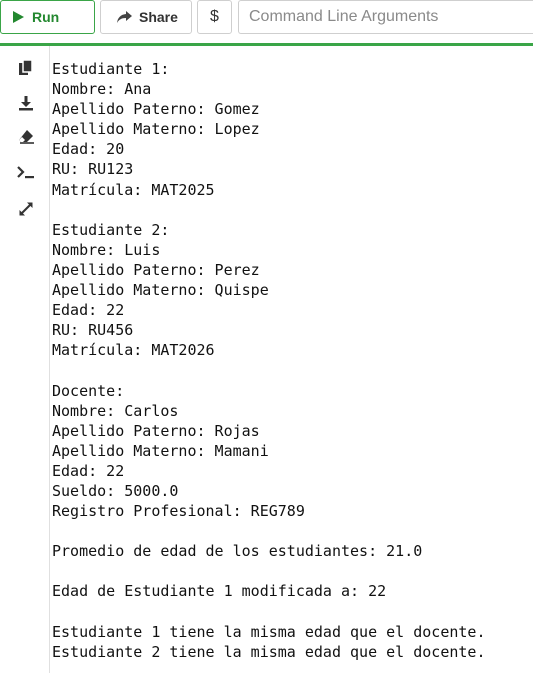  Describe the element at coordinates (160, 290) in the screenshot. I see `output-line: Apellido Materno: Quispe` at that location.